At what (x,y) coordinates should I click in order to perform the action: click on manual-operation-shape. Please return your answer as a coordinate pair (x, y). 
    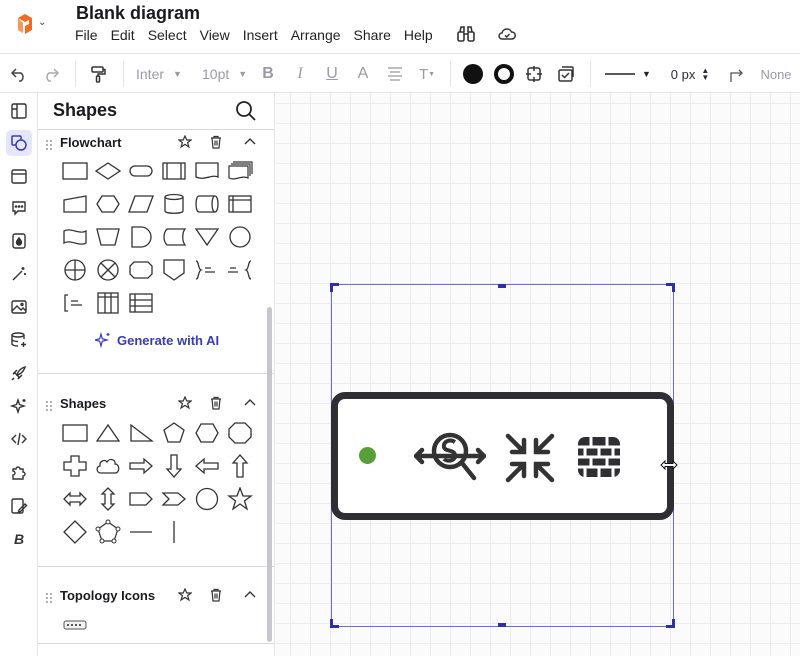
    Looking at the image, I should click on (108, 237).